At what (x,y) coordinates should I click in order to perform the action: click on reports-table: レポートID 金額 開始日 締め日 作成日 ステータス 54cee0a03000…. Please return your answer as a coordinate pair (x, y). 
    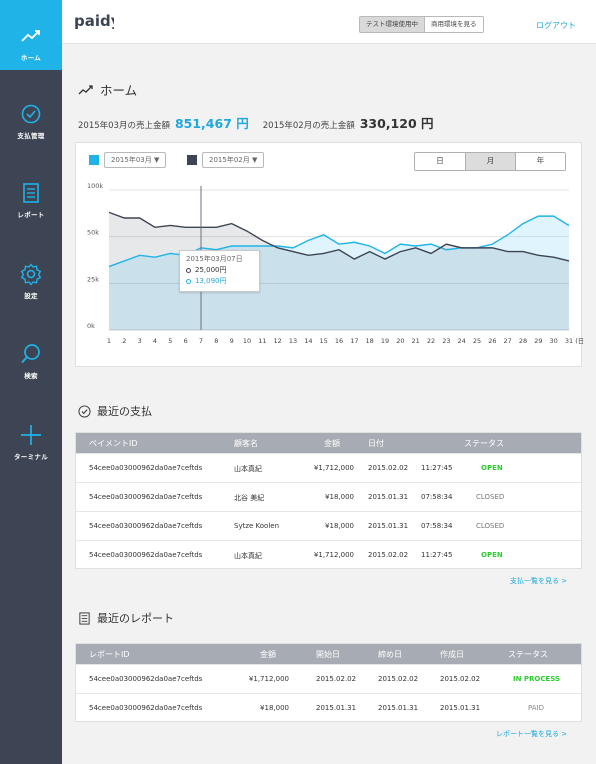
    Looking at the image, I should click on (328, 682).